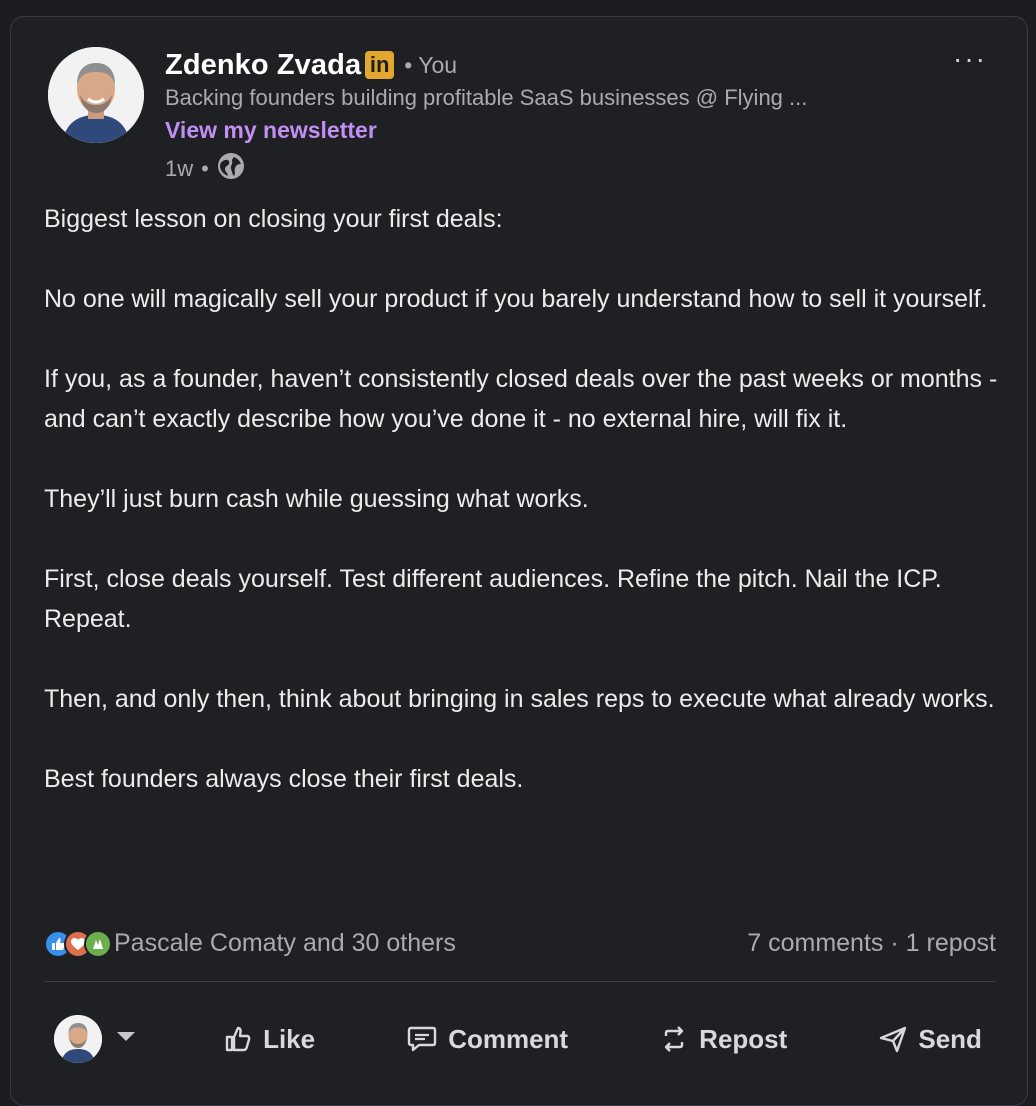 This screenshot has height=1106, width=1036. What do you see at coordinates (179, 168) in the screenshot?
I see `post-time: 1w` at bounding box center [179, 168].